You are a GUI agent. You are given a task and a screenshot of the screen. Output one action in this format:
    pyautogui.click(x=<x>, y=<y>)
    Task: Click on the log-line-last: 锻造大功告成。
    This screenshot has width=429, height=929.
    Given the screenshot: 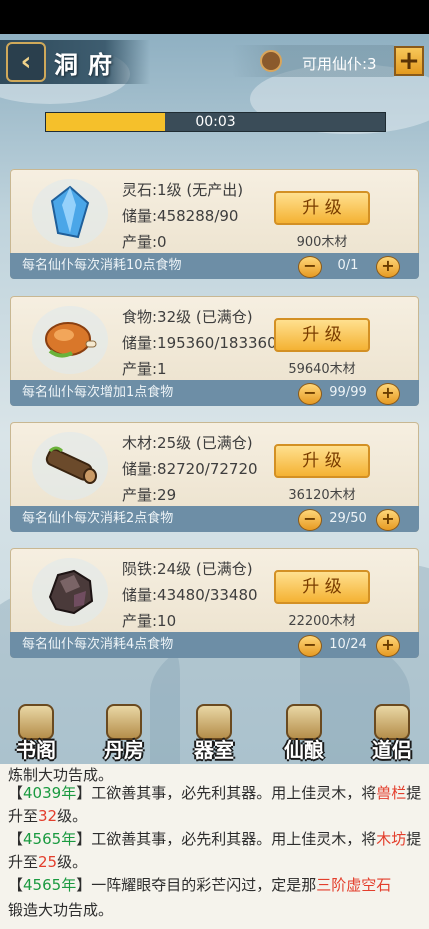 What is the action you would take?
    pyautogui.click(x=61, y=910)
    